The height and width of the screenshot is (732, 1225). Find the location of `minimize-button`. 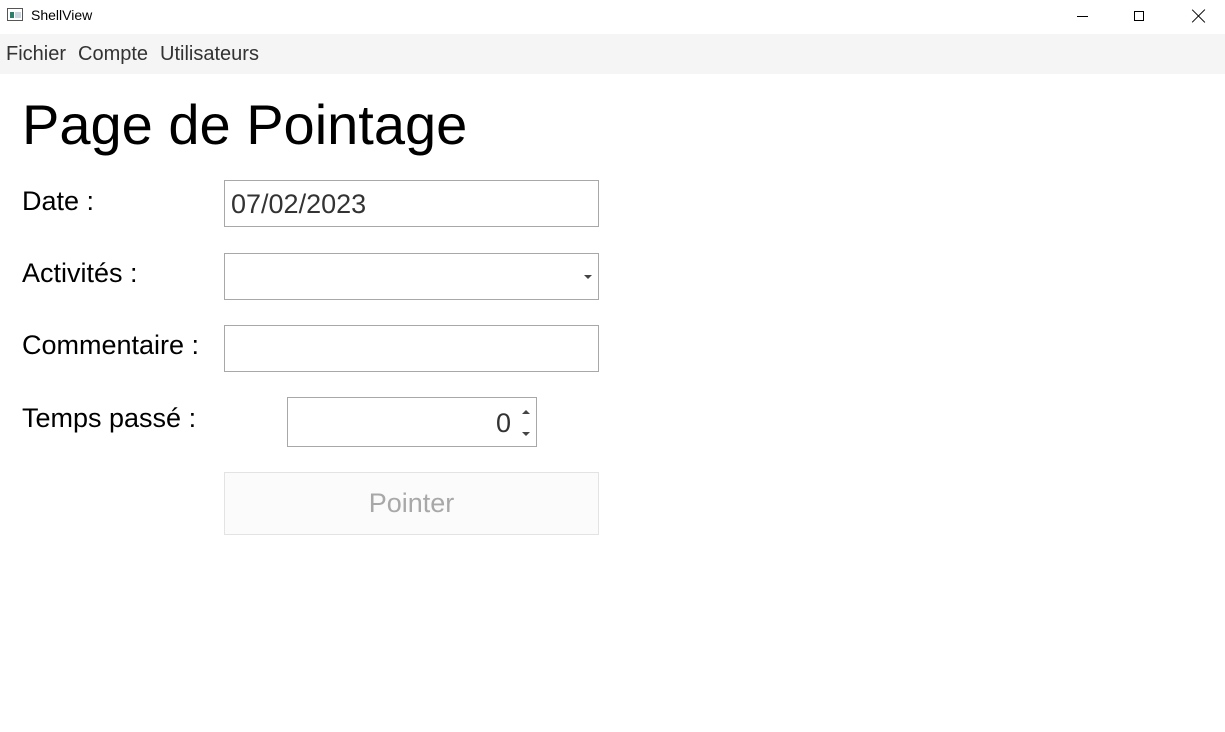

minimize-button is located at coordinates (1082, 16).